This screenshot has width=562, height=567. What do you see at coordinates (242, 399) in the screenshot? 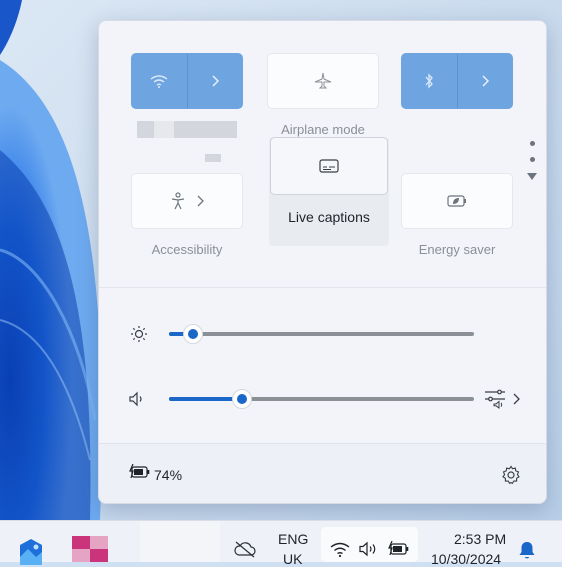
I see `volume-slider-thumb` at bounding box center [242, 399].